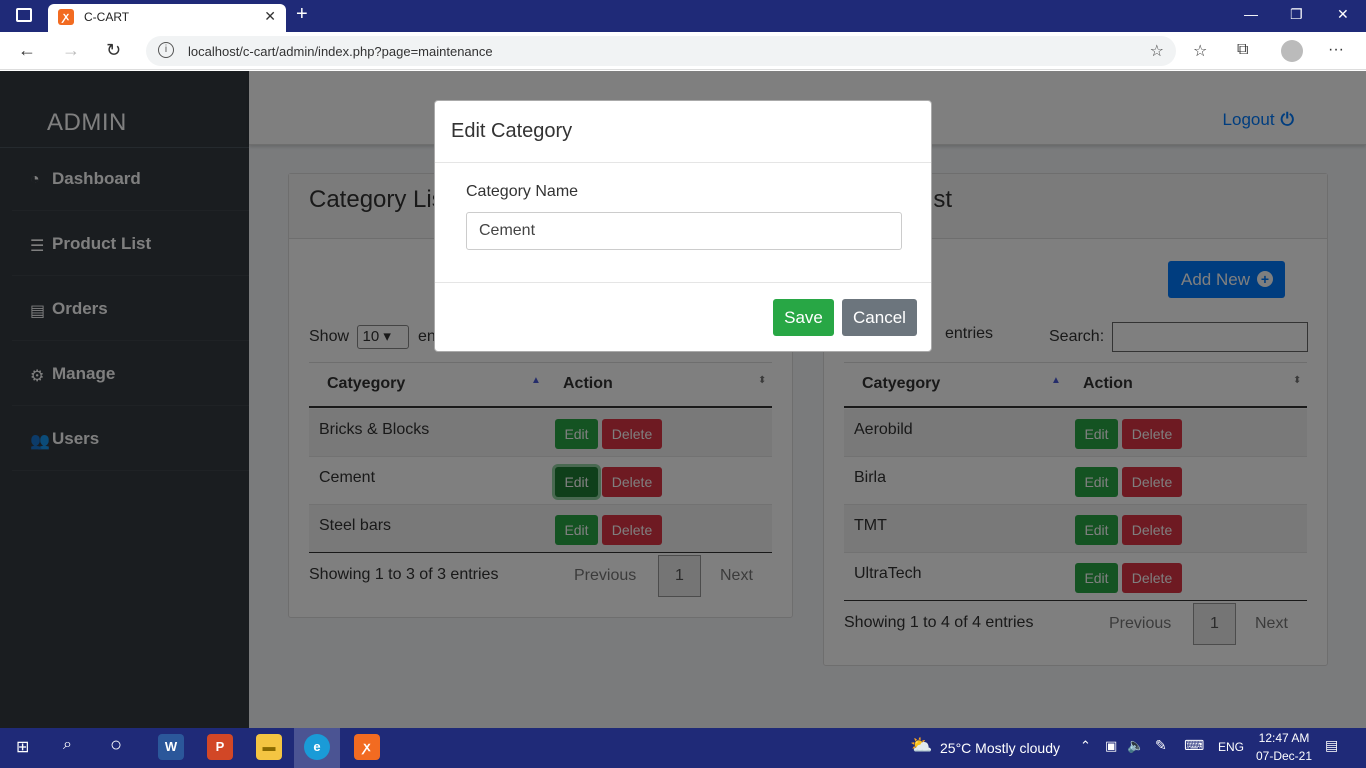 The width and height of the screenshot is (1366, 768). Describe the element at coordinates (71, 50) in the screenshot. I see `forward-arrow-icon: →` at that location.